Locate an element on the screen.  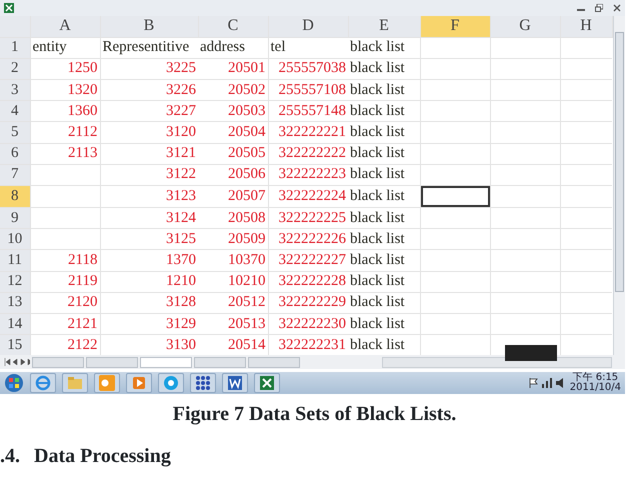
column-header: B is located at coordinates (149, 27).